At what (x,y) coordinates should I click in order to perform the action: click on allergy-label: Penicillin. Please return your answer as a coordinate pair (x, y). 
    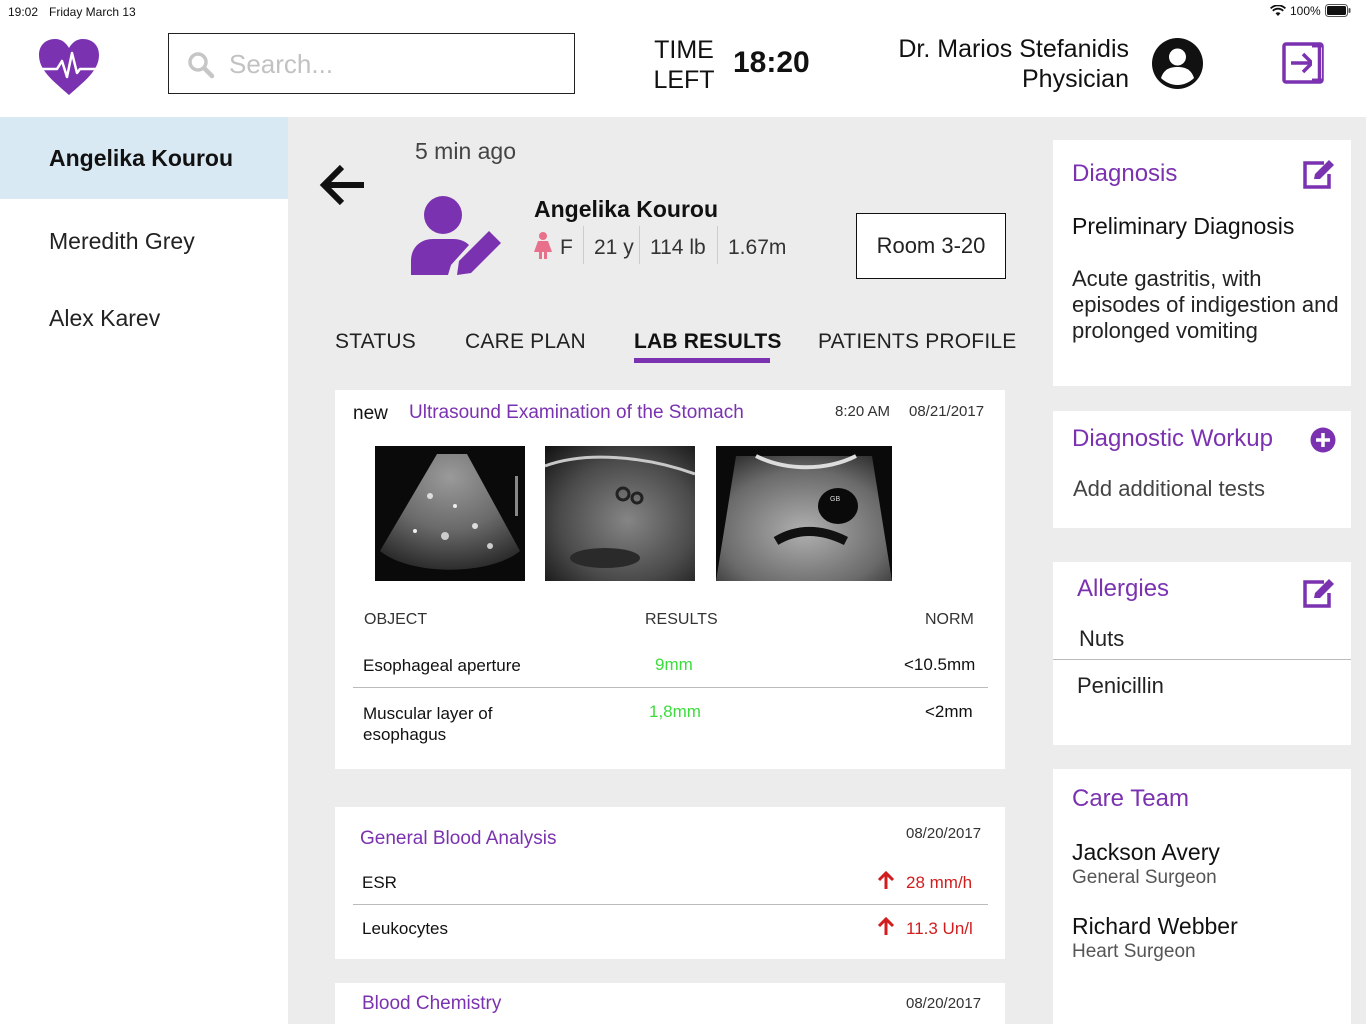
    Looking at the image, I should click on (1120, 685).